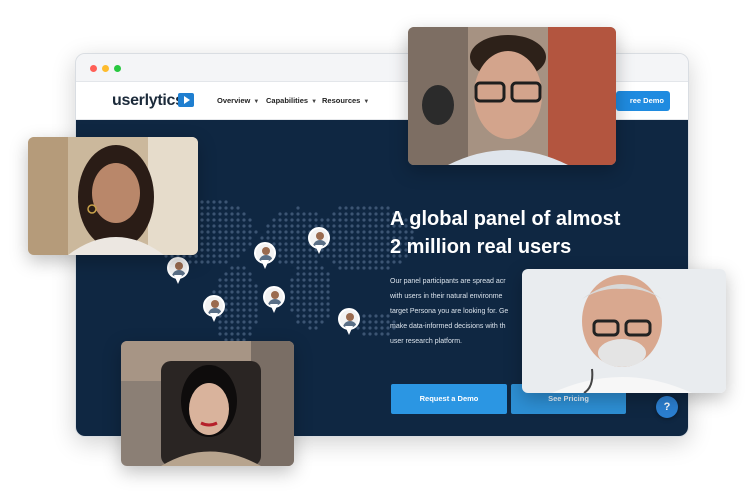 Image resolution: width=750 pixels, height=500 pixels. Describe the element at coordinates (341, 100) in the screenshot. I see `nav-resources-label: Resources` at that location.